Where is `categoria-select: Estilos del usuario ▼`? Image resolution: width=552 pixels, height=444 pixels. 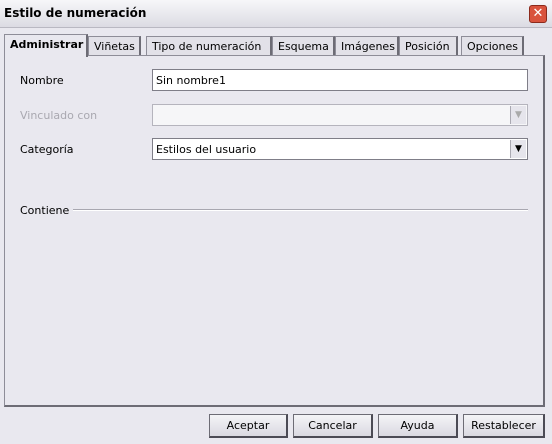
categoria-select: Estilos del usuario ▼ is located at coordinates (340, 149).